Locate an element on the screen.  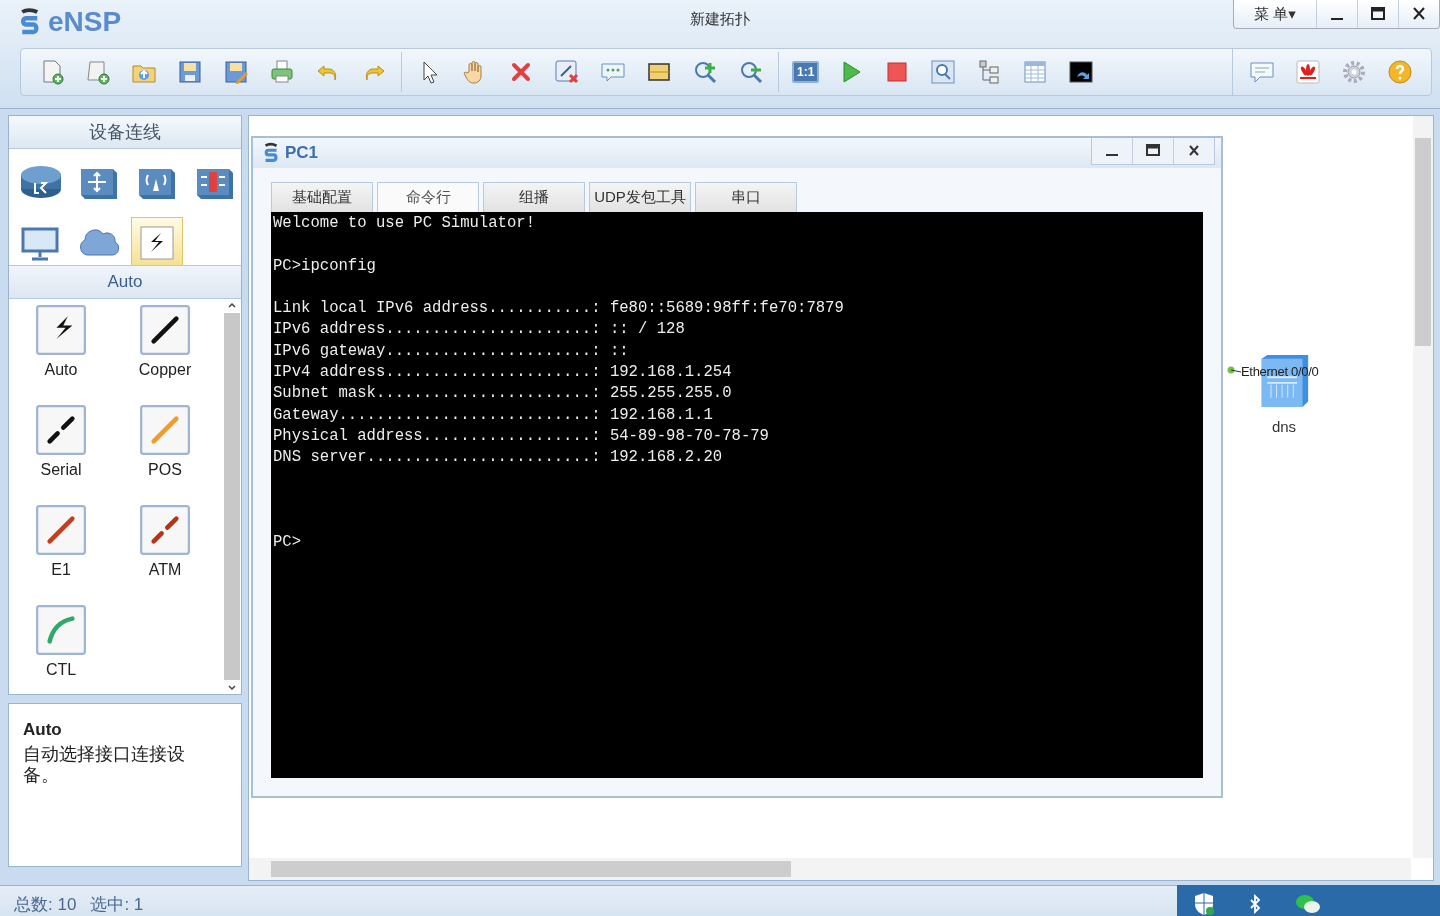
bluetooth-icon is located at coordinates (1255, 904).